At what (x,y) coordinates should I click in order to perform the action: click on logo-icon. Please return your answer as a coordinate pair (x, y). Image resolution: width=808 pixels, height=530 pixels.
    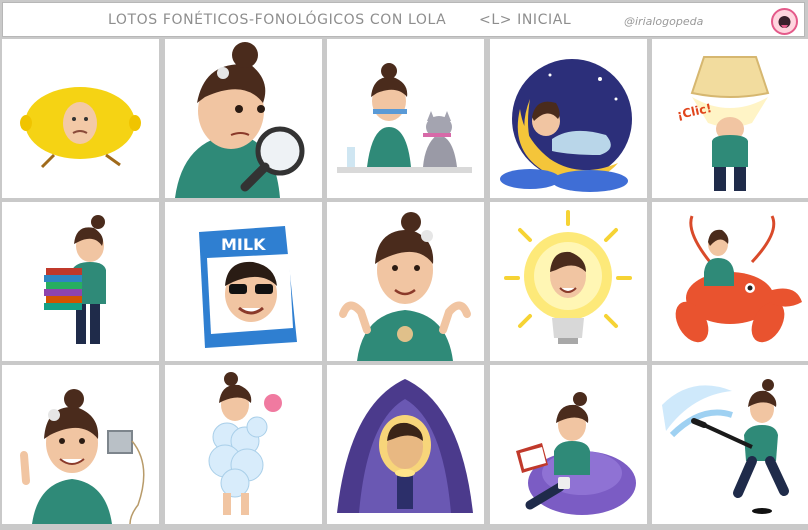
    Looking at the image, I should click on (784, 21).